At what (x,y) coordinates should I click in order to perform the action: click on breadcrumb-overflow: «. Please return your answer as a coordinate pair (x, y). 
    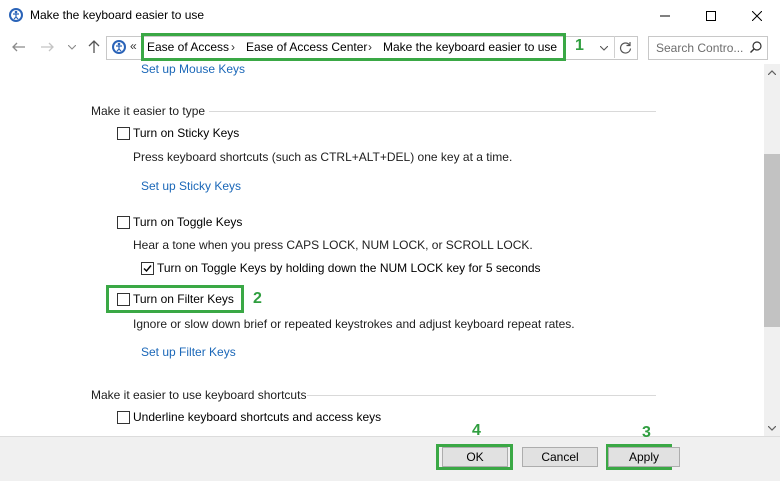
    Looking at the image, I should click on (133, 46).